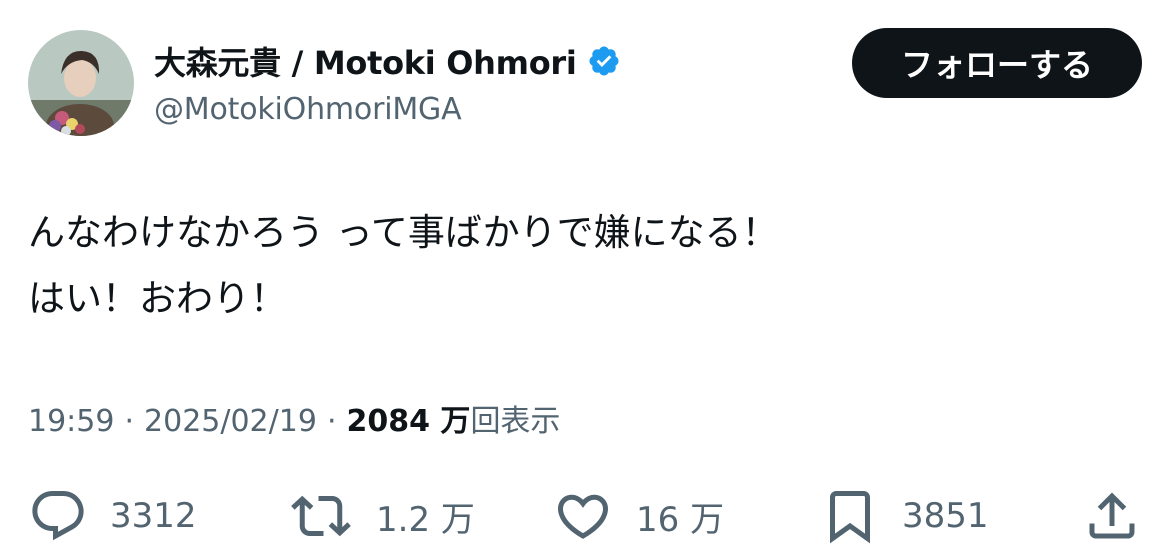 The image size is (1170, 558). Describe the element at coordinates (408, 418) in the screenshot. I see `views-count: 2084 万` at that location.